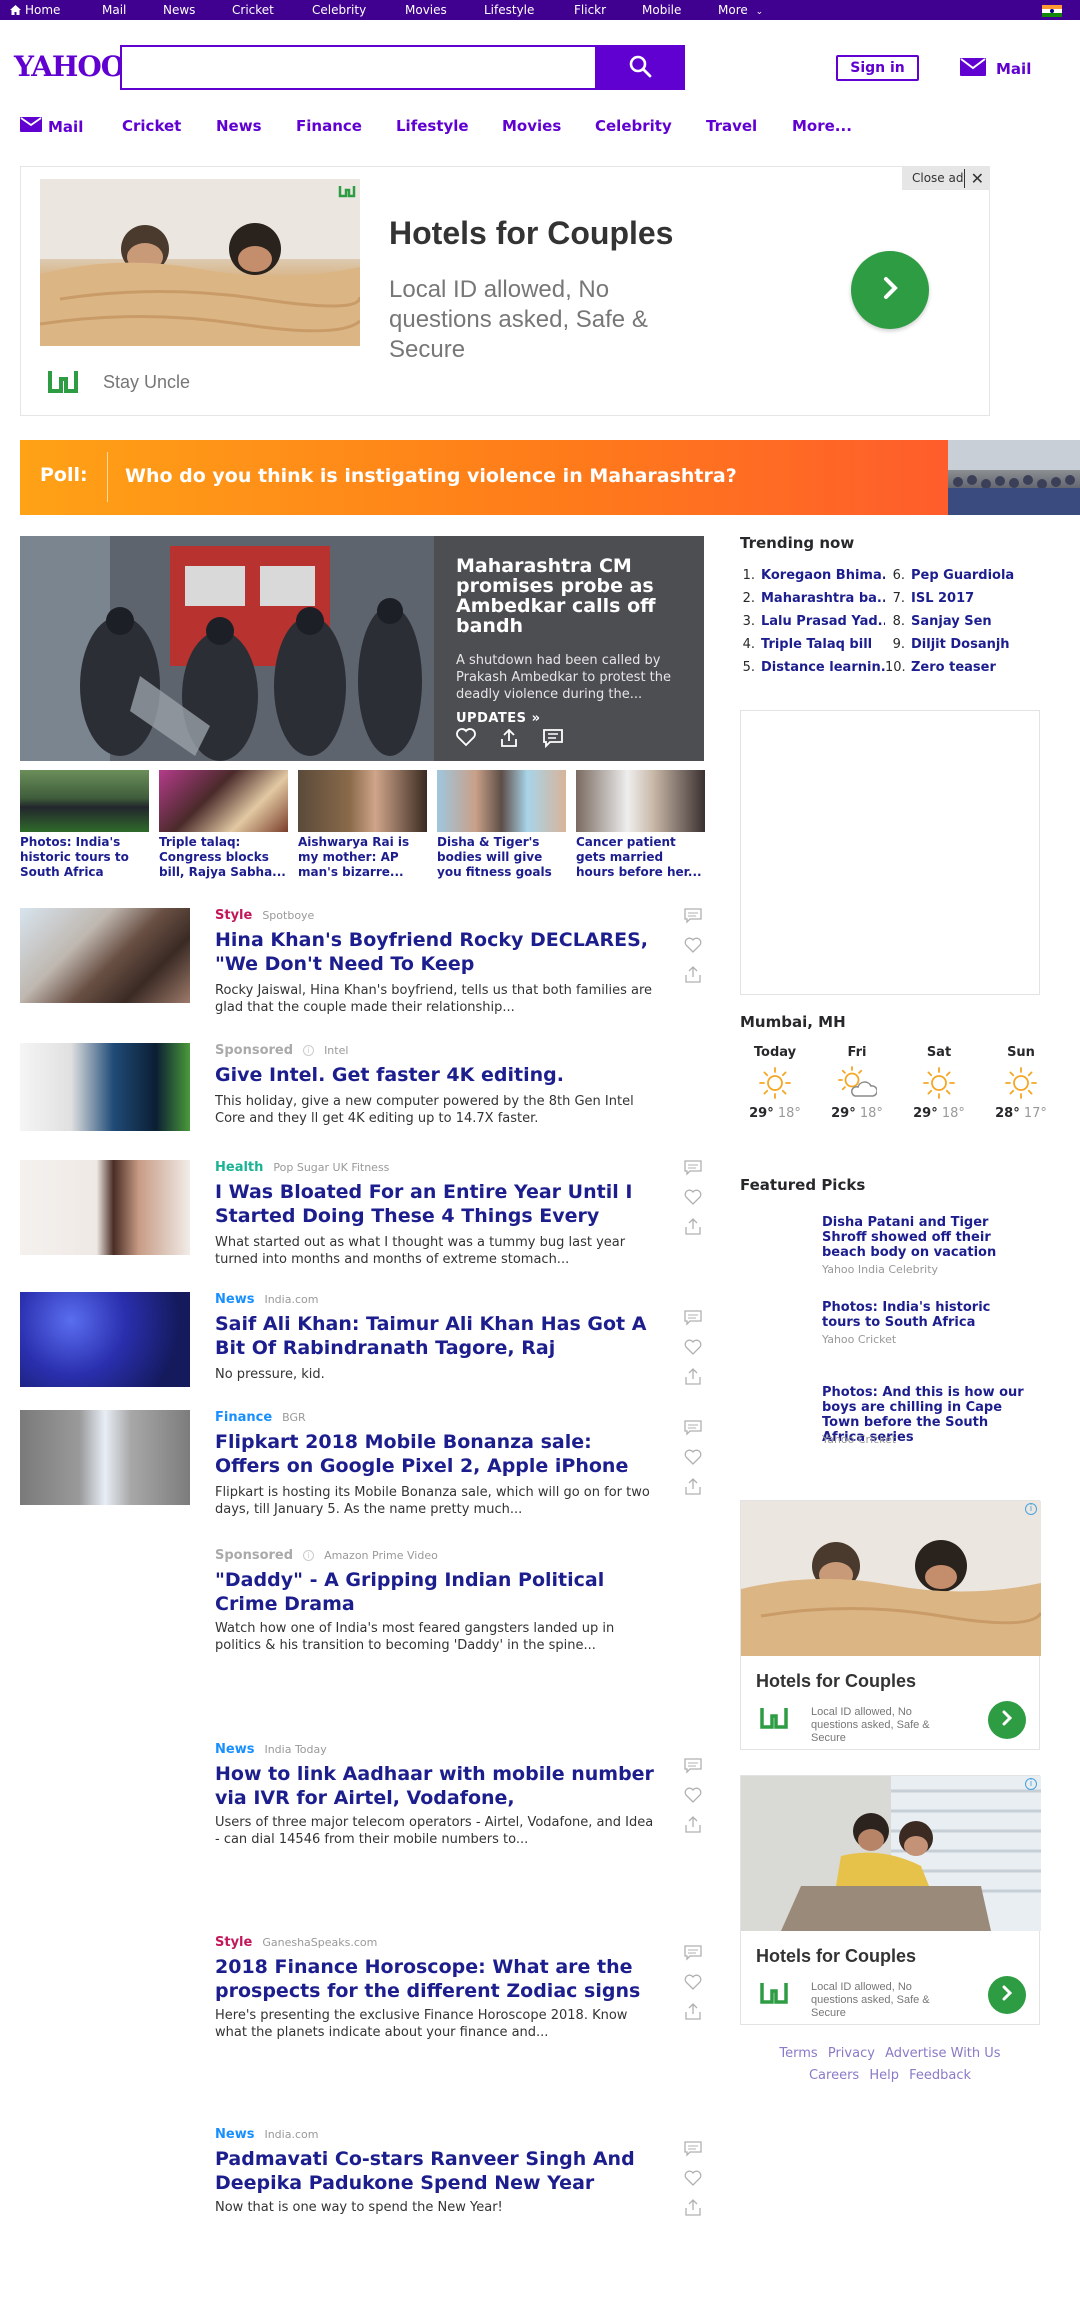 This screenshot has width=1080, height=2311. Describe the element at coordinates (239, 1167) in the screenshot. I see `story-category: Health` at that location.